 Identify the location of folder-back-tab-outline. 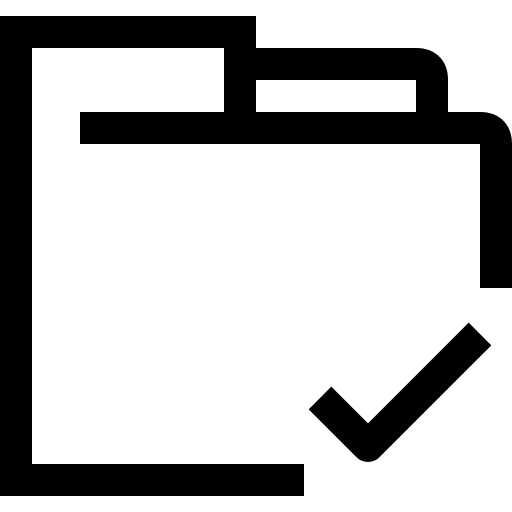
(344, 80).